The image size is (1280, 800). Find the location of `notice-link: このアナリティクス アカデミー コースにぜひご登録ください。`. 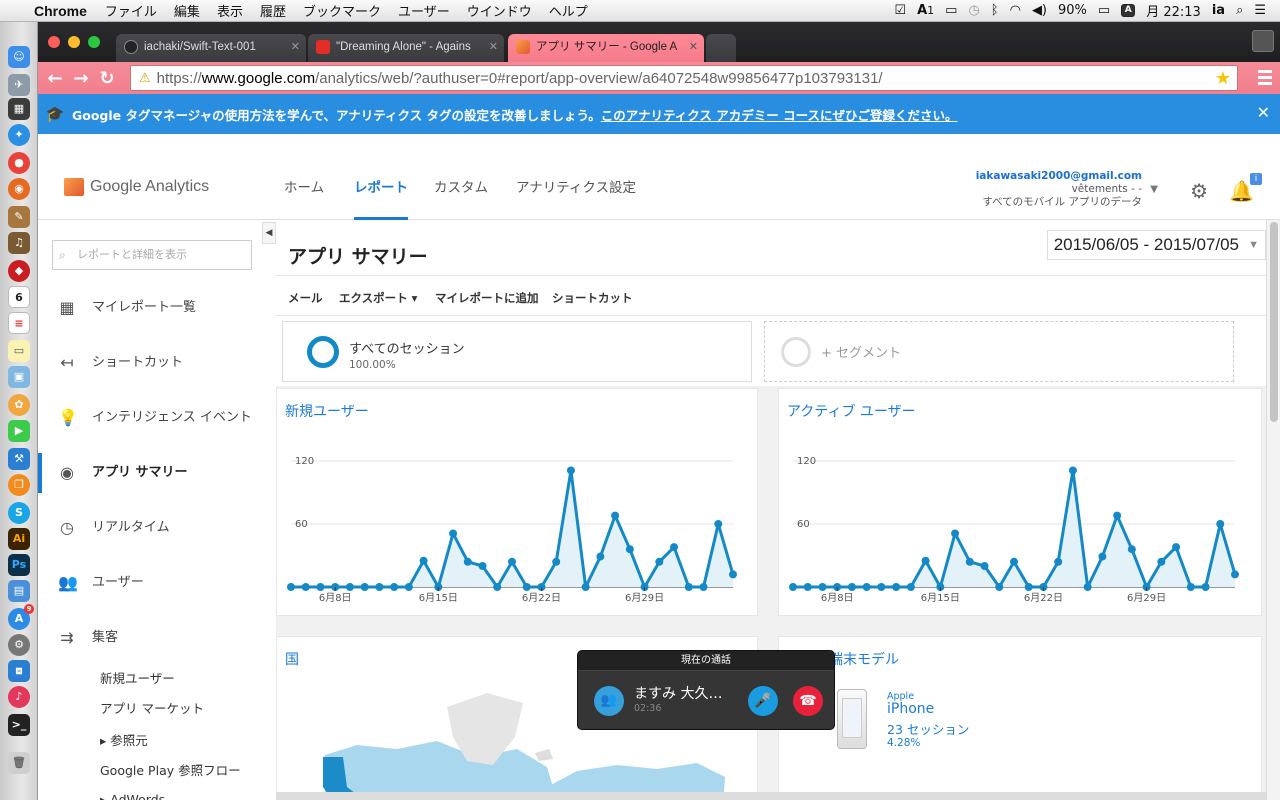

notice-link: このアナリティクス アカデミー コースにぜひご登録ください。 is located at coordinates (779, 114).